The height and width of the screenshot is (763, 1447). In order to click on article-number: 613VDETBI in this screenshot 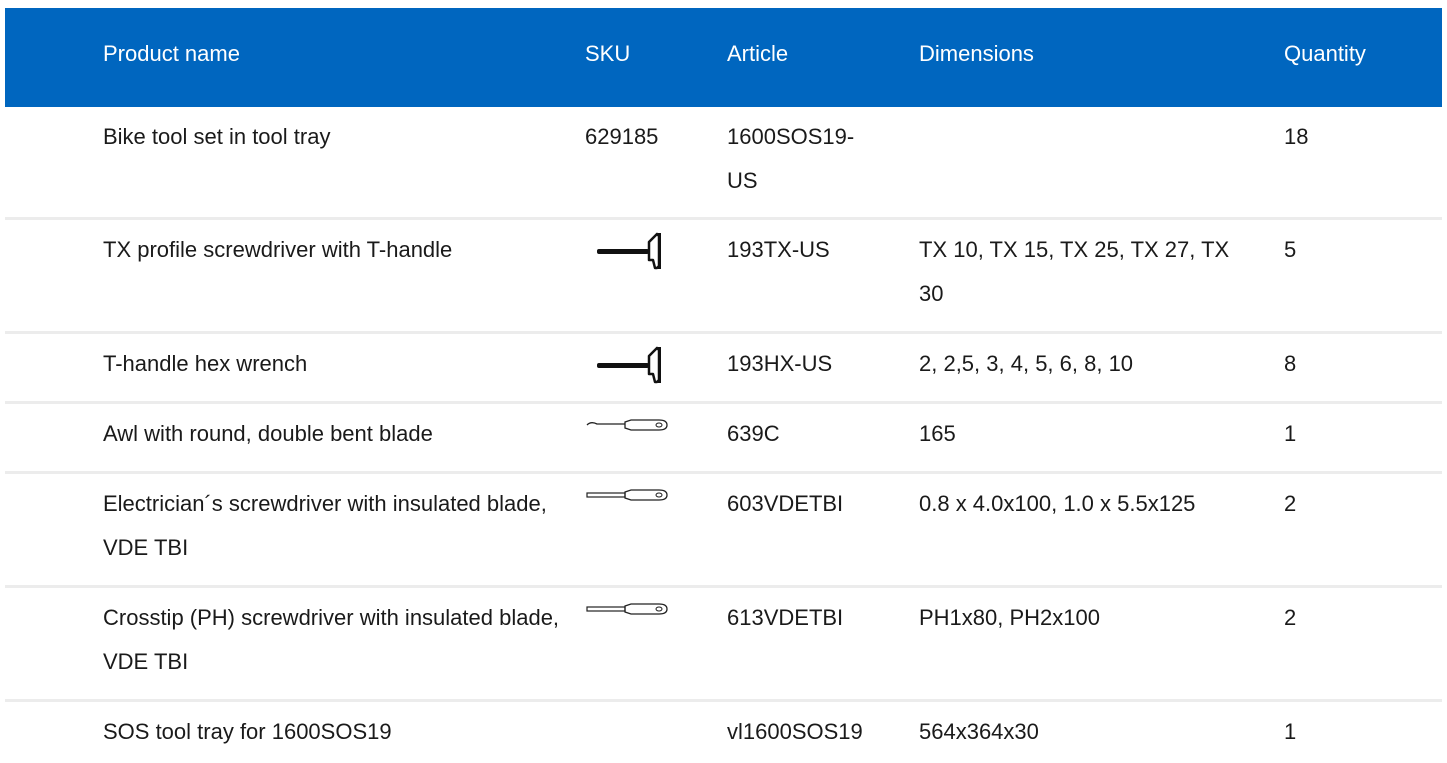, I will do `click(817, 618)`.